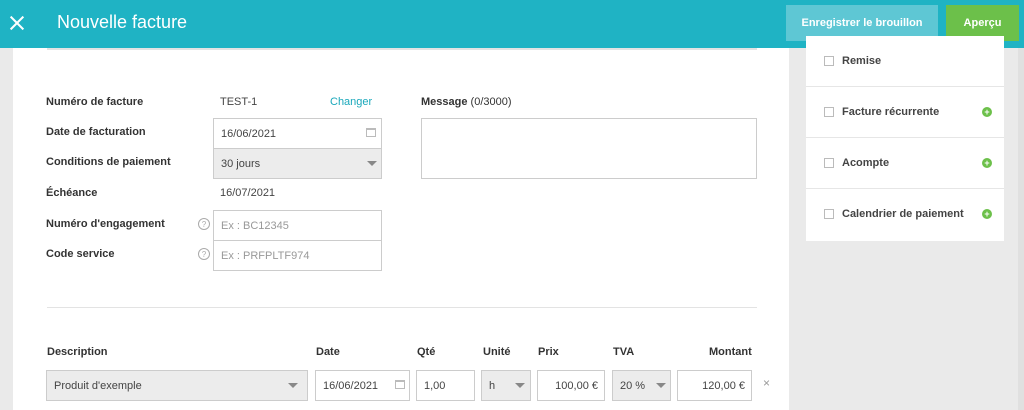 The image size is (1024, 410). Describe the element at coordinates (72, 193) in the screenshot. I see `due-date-label: Échéance` at that location.